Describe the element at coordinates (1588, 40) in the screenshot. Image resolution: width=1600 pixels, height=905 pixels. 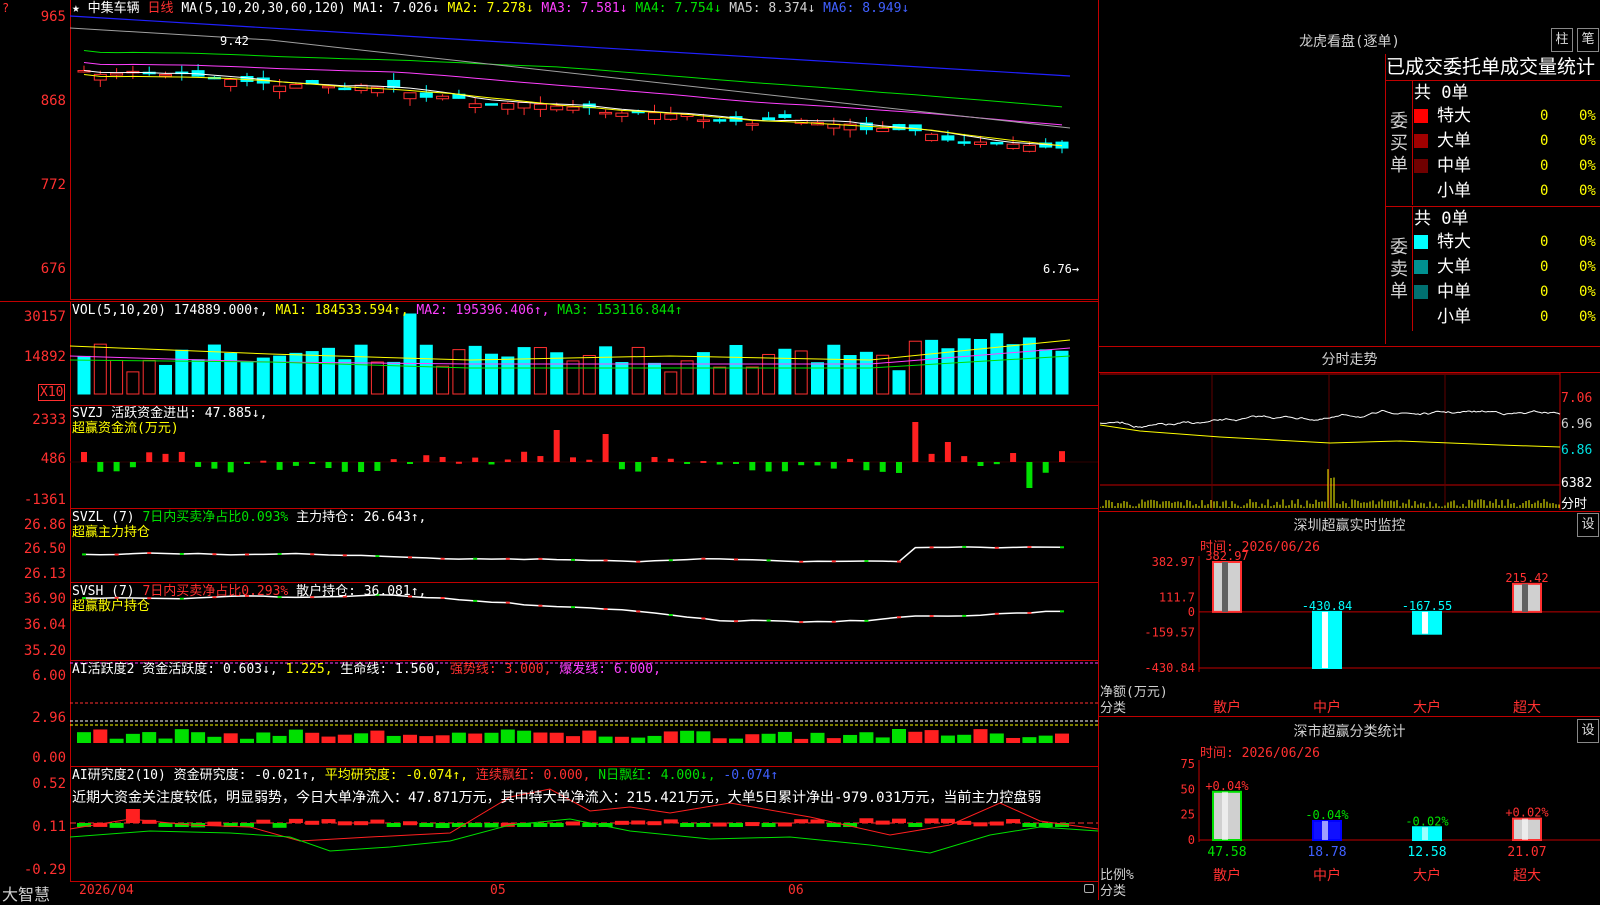
I see `tick-mode-button: 笔` at that location.